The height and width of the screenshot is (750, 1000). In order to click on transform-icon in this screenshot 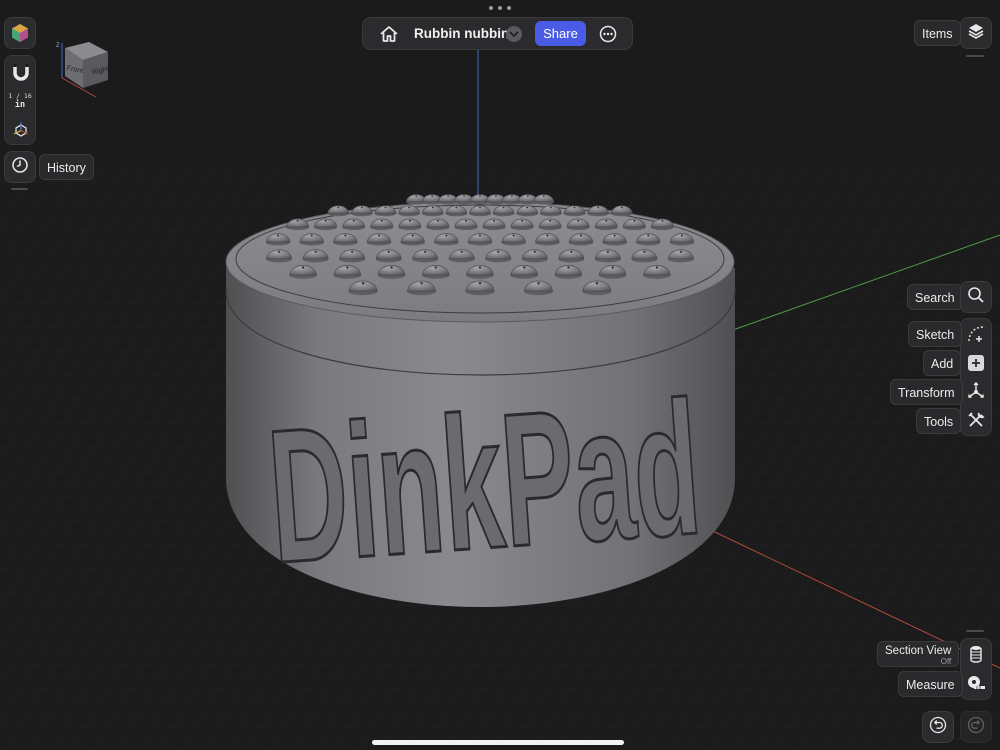, I will do `click(976, 391)`.